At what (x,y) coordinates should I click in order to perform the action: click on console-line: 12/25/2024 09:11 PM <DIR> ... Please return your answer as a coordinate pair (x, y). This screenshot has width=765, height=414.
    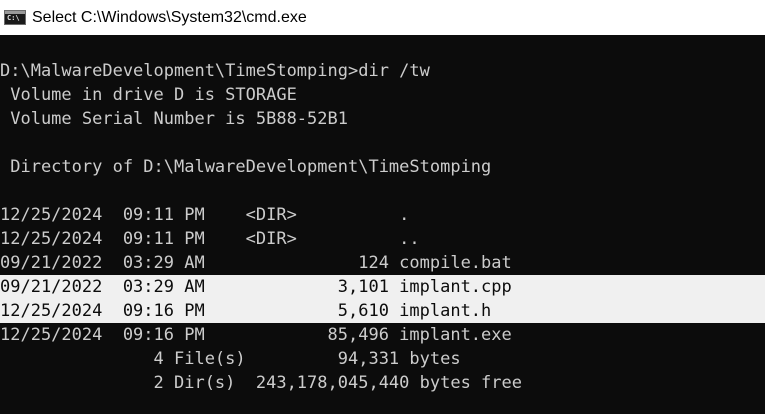
    Looking at the image, I should click on (382, 239).